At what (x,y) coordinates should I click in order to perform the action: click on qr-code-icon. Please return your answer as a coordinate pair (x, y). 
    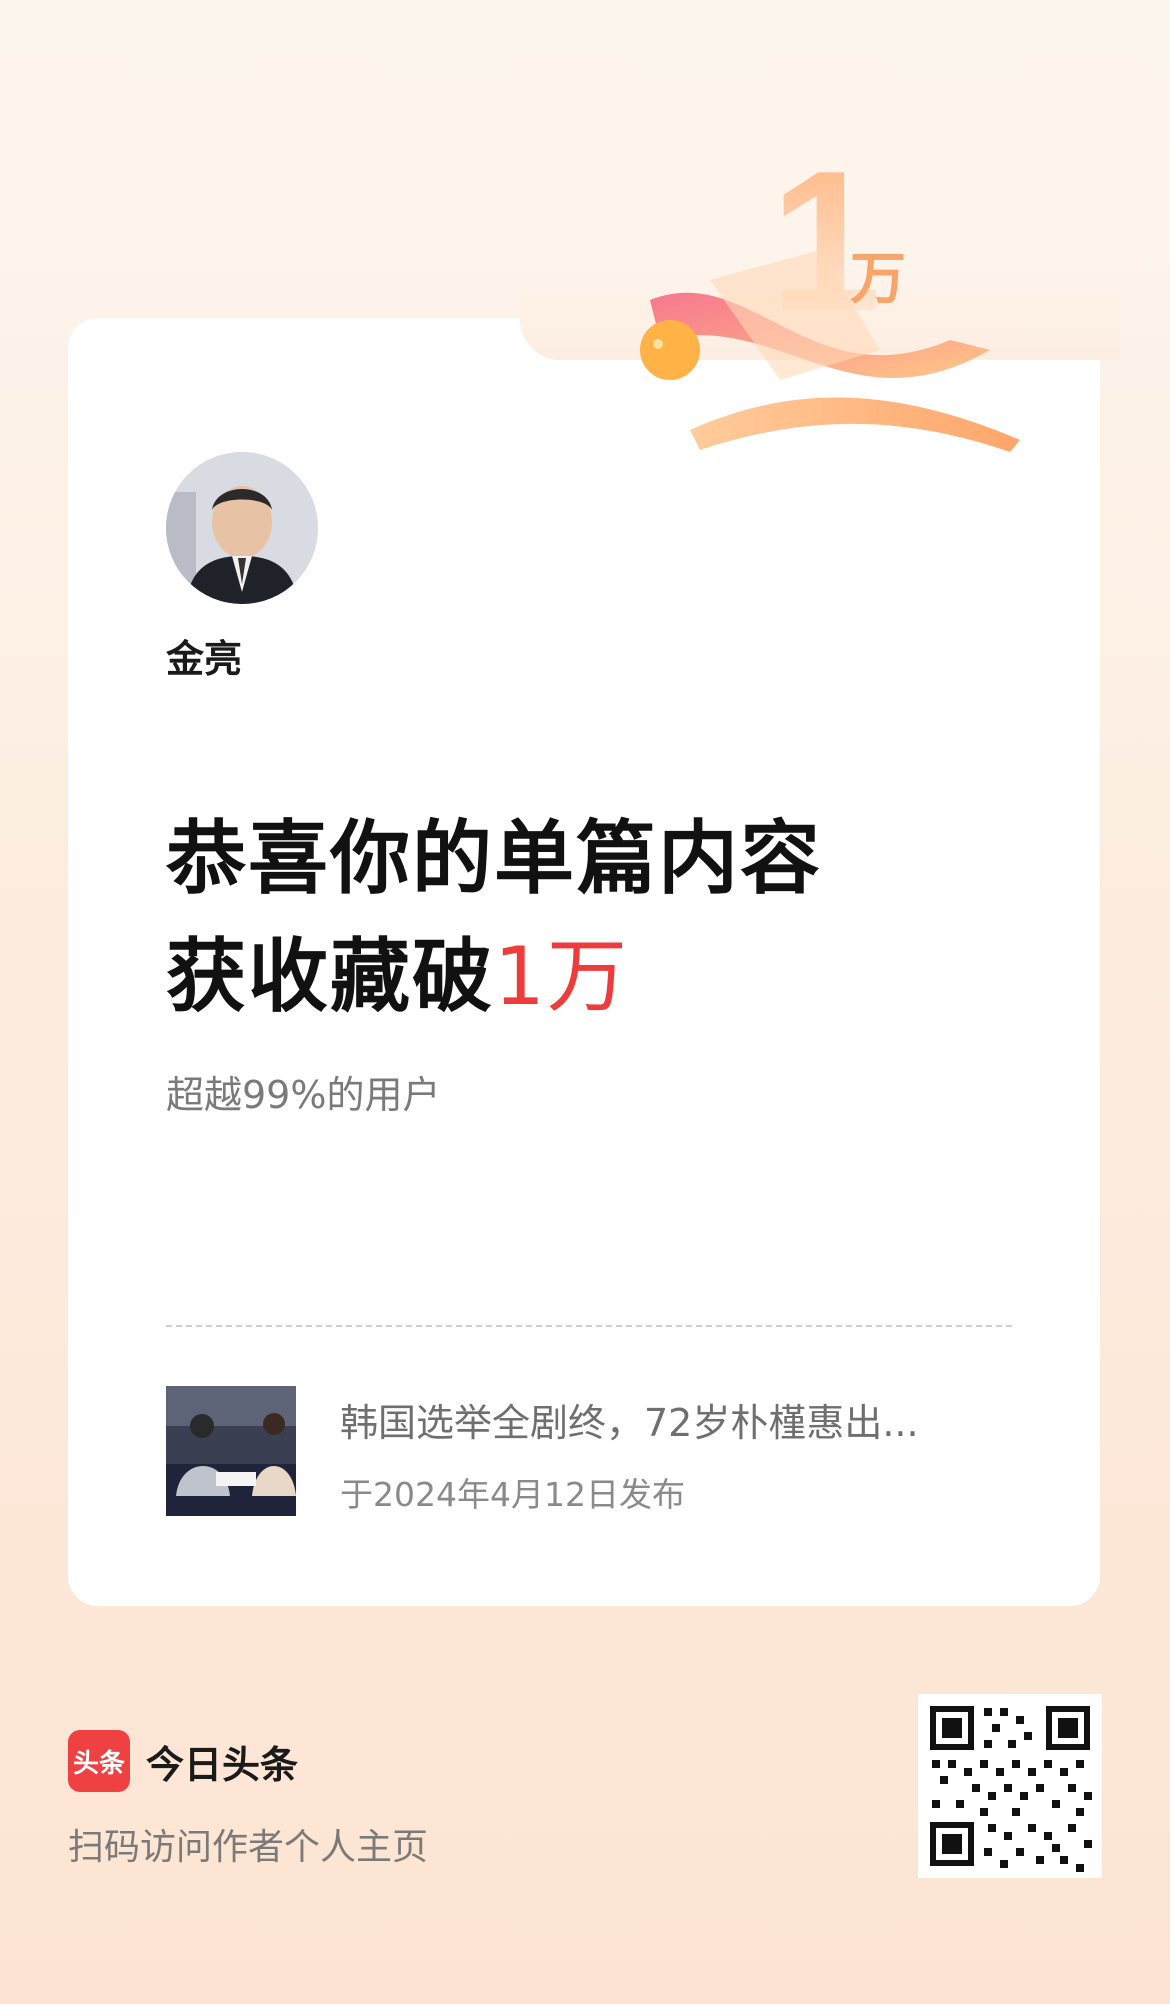
    Looking at the image, I should click on (1010, 1786).